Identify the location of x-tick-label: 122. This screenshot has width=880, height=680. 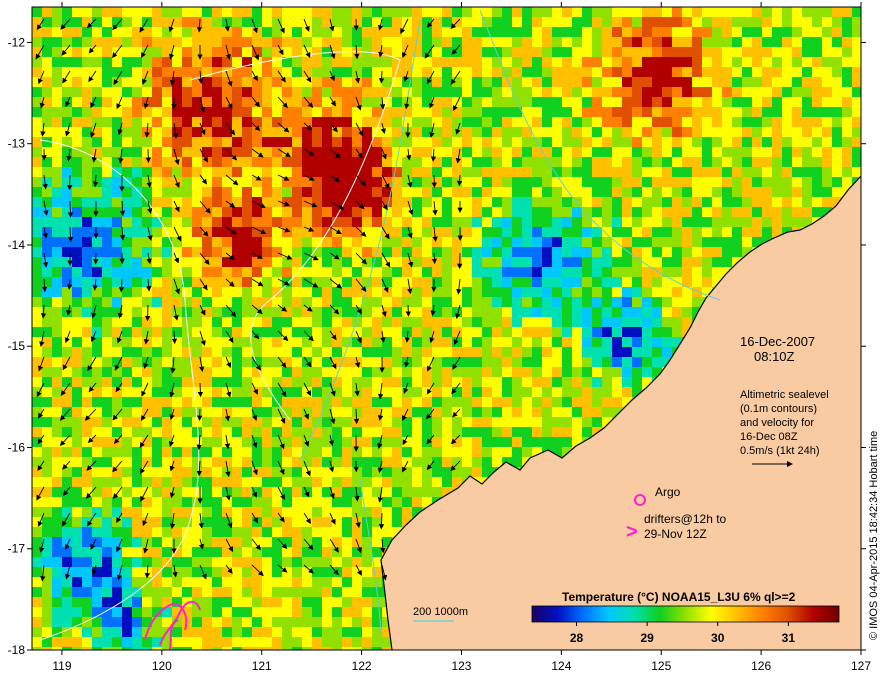
(362, 666).